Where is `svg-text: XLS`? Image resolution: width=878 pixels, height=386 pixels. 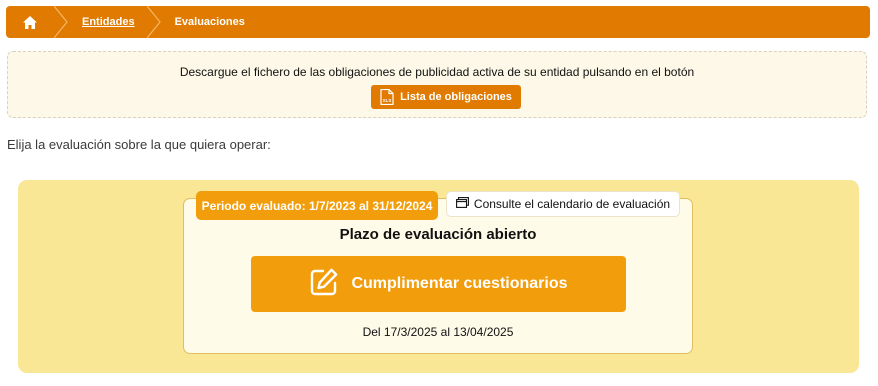
svg-text: XLS is located at coordinates (387, 100).